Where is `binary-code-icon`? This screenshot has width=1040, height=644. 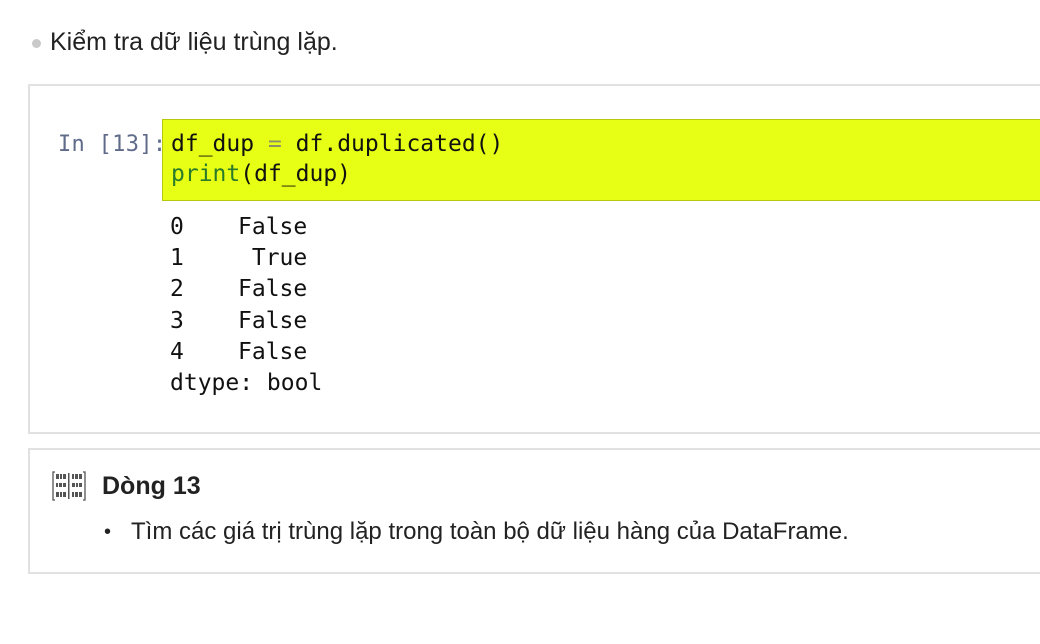
binary-code-icon is located at coordinates (69, 486).